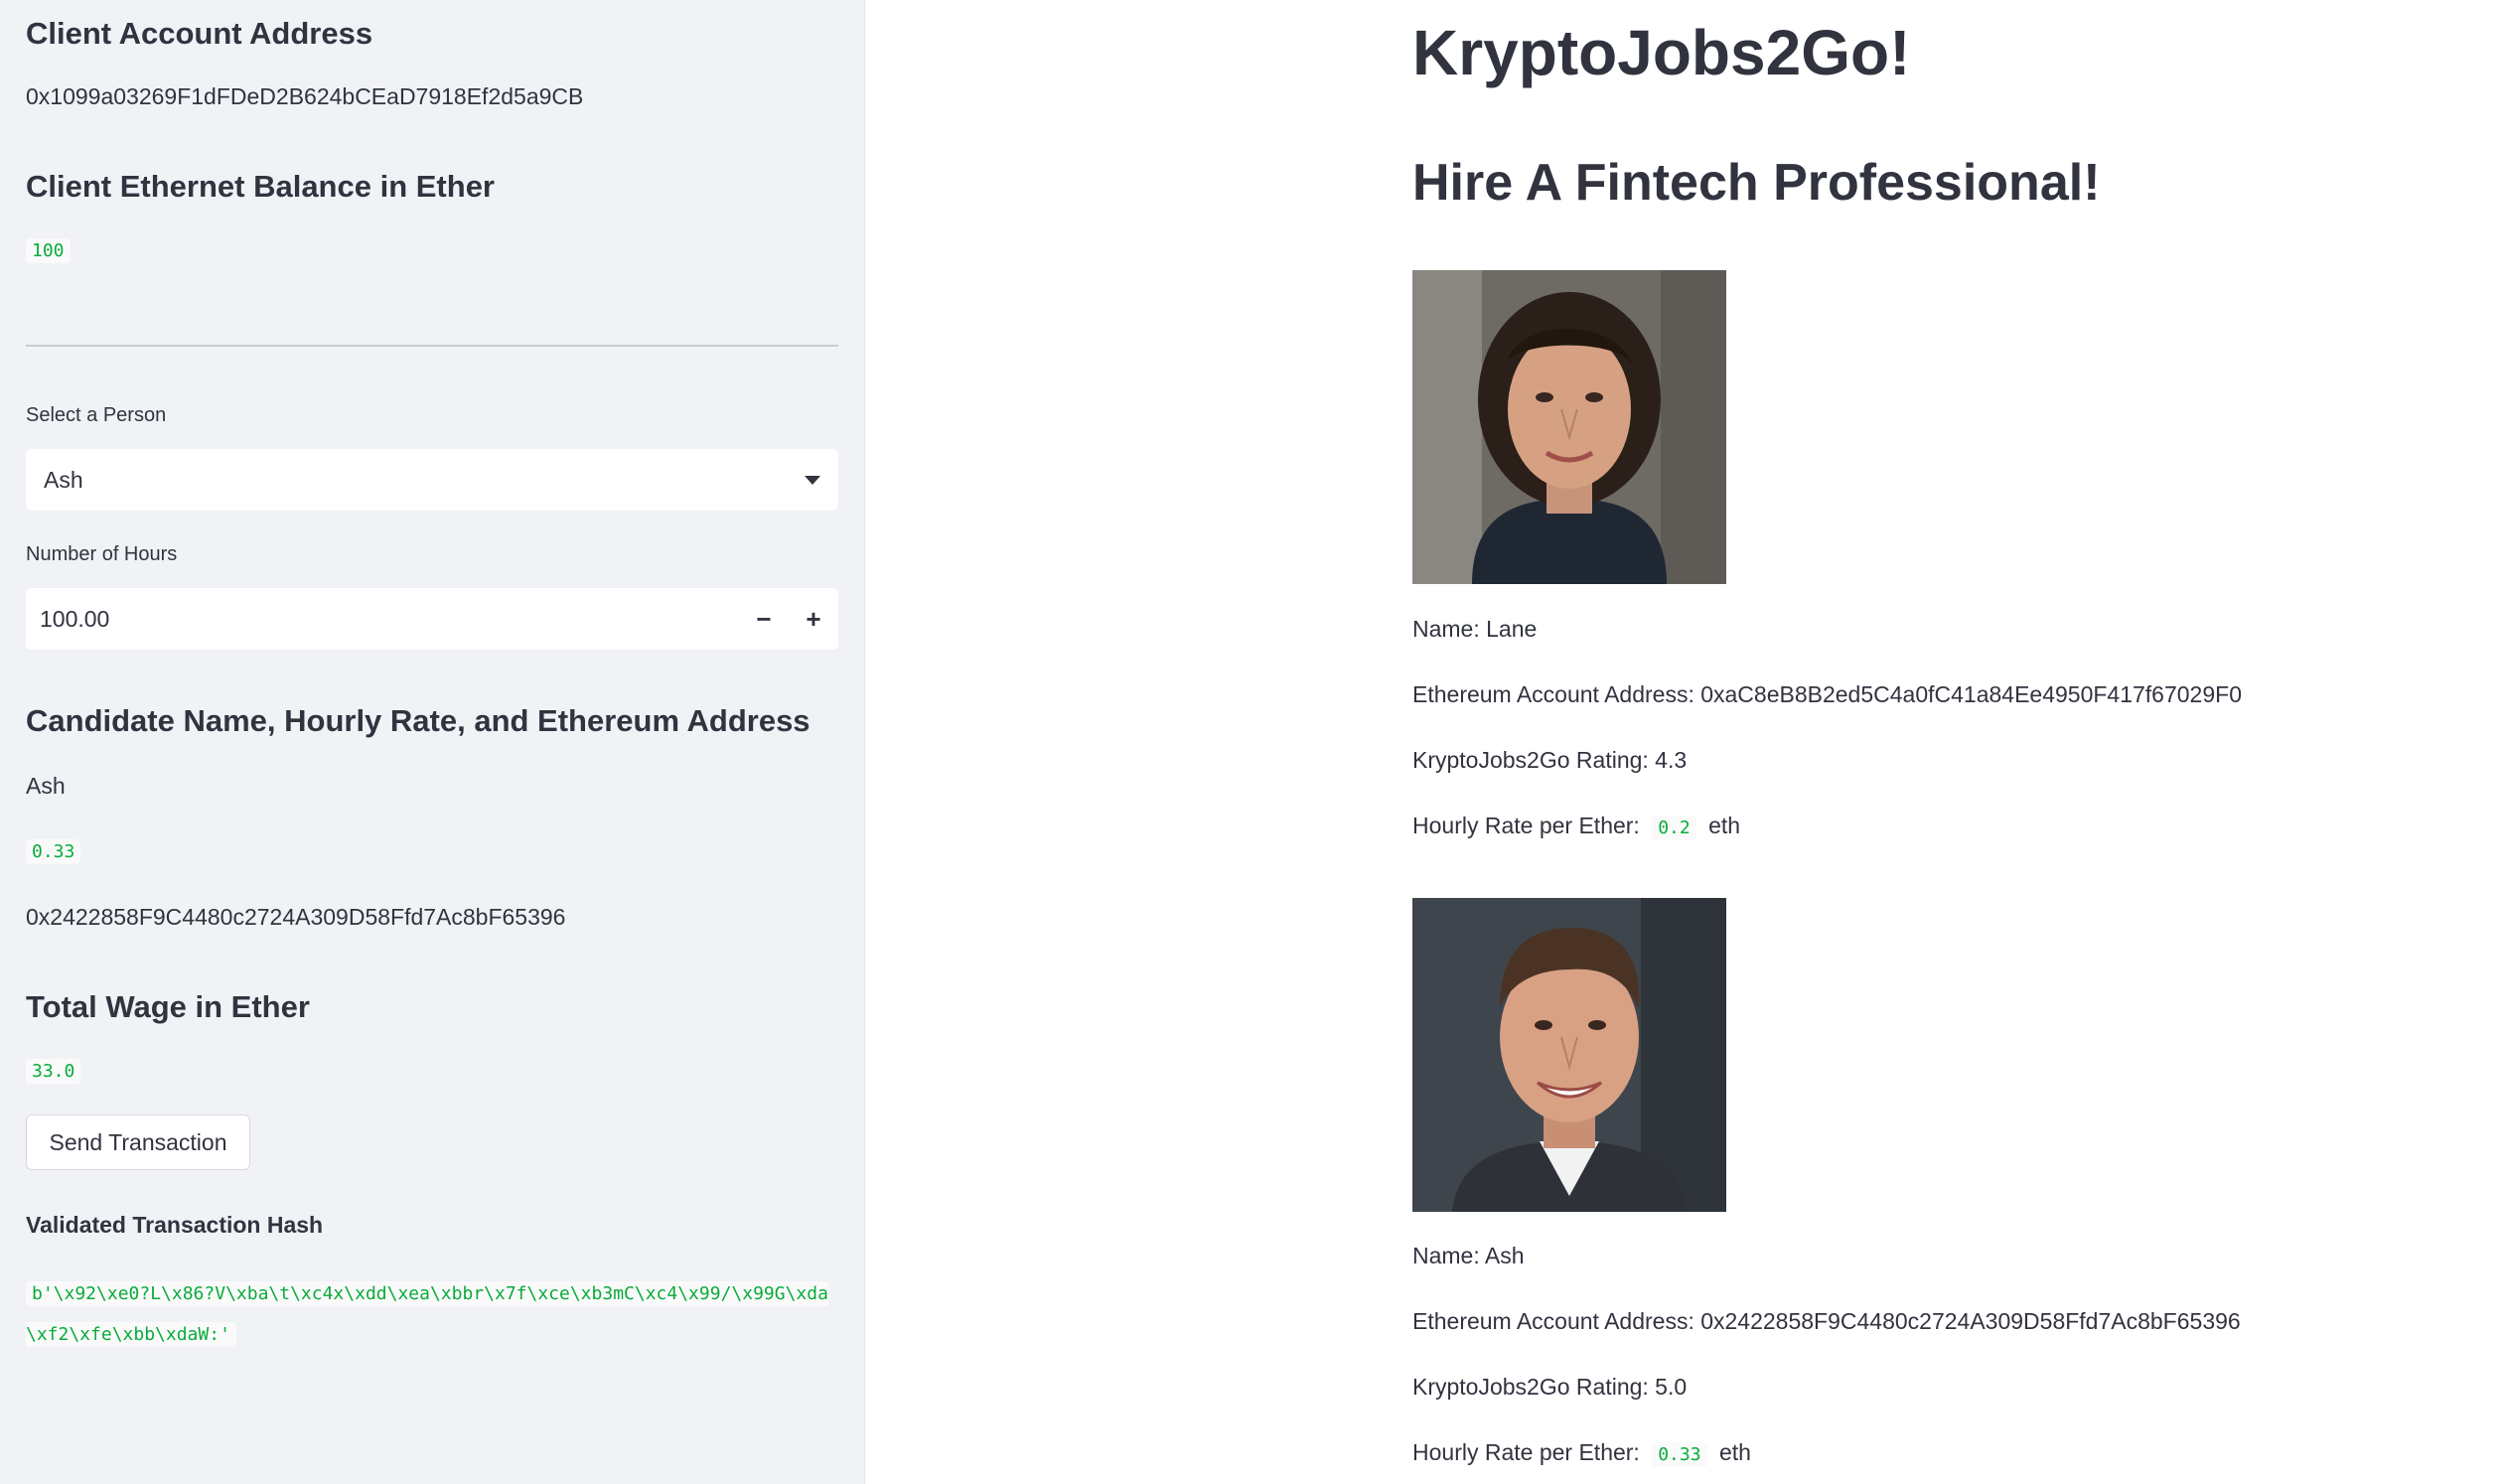 This screenshot has height=1484, width=2503. What do you see at coordinates (1679, 1454) in the screenshot?
I see `rate-value: 0.33` at bounding box center [1679, 1454].